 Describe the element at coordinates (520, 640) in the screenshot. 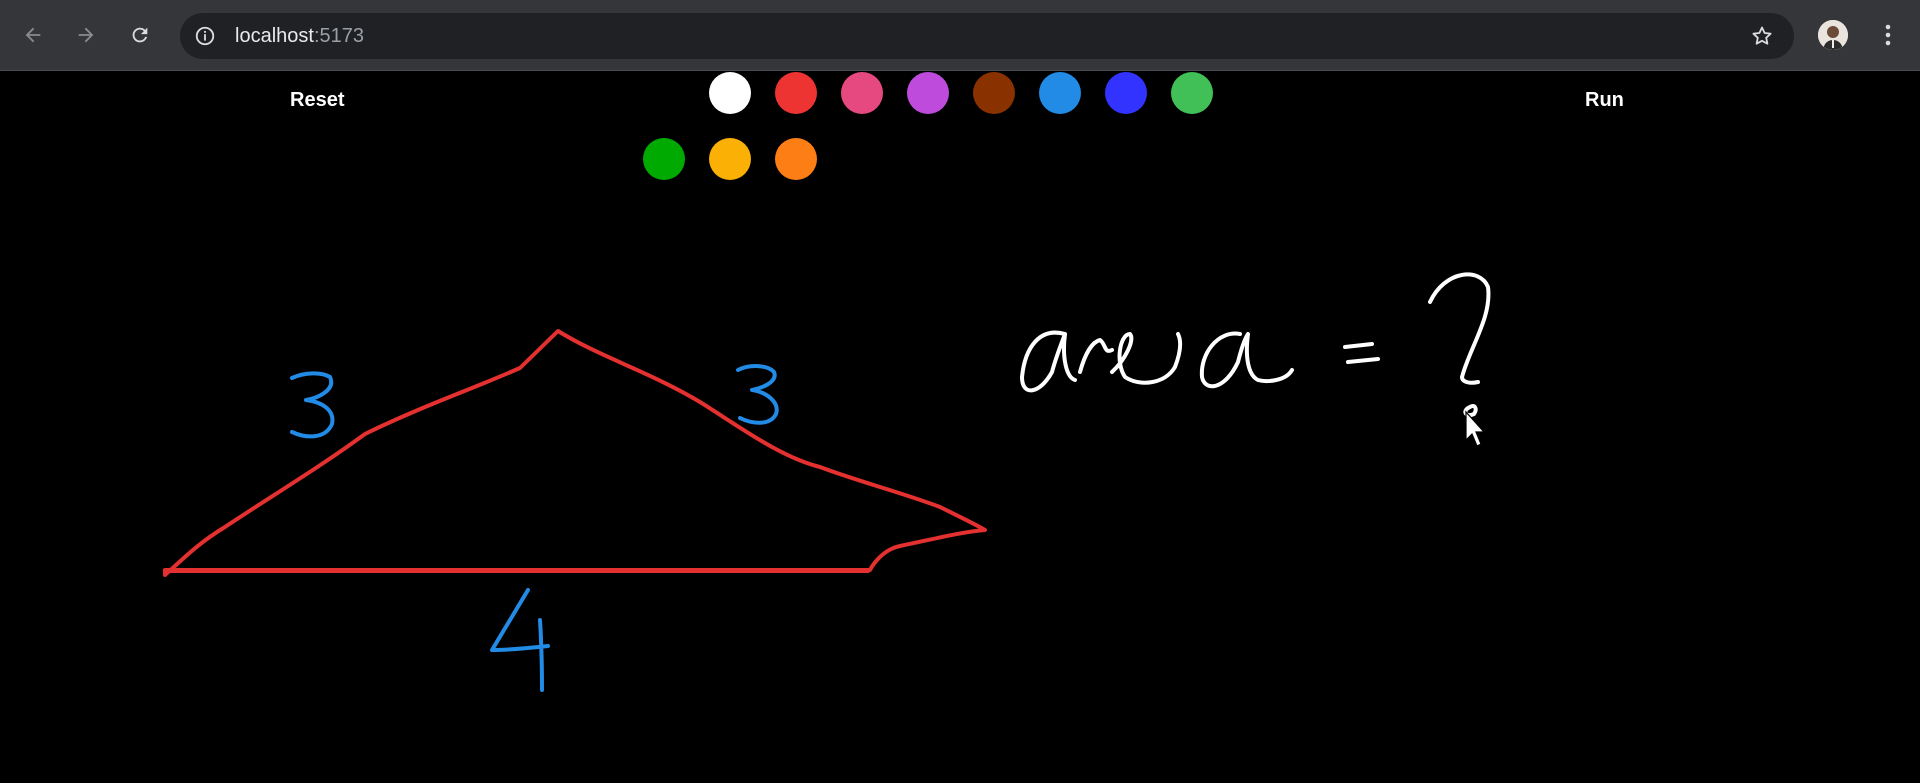

I see `label-4-bottom` at that location.